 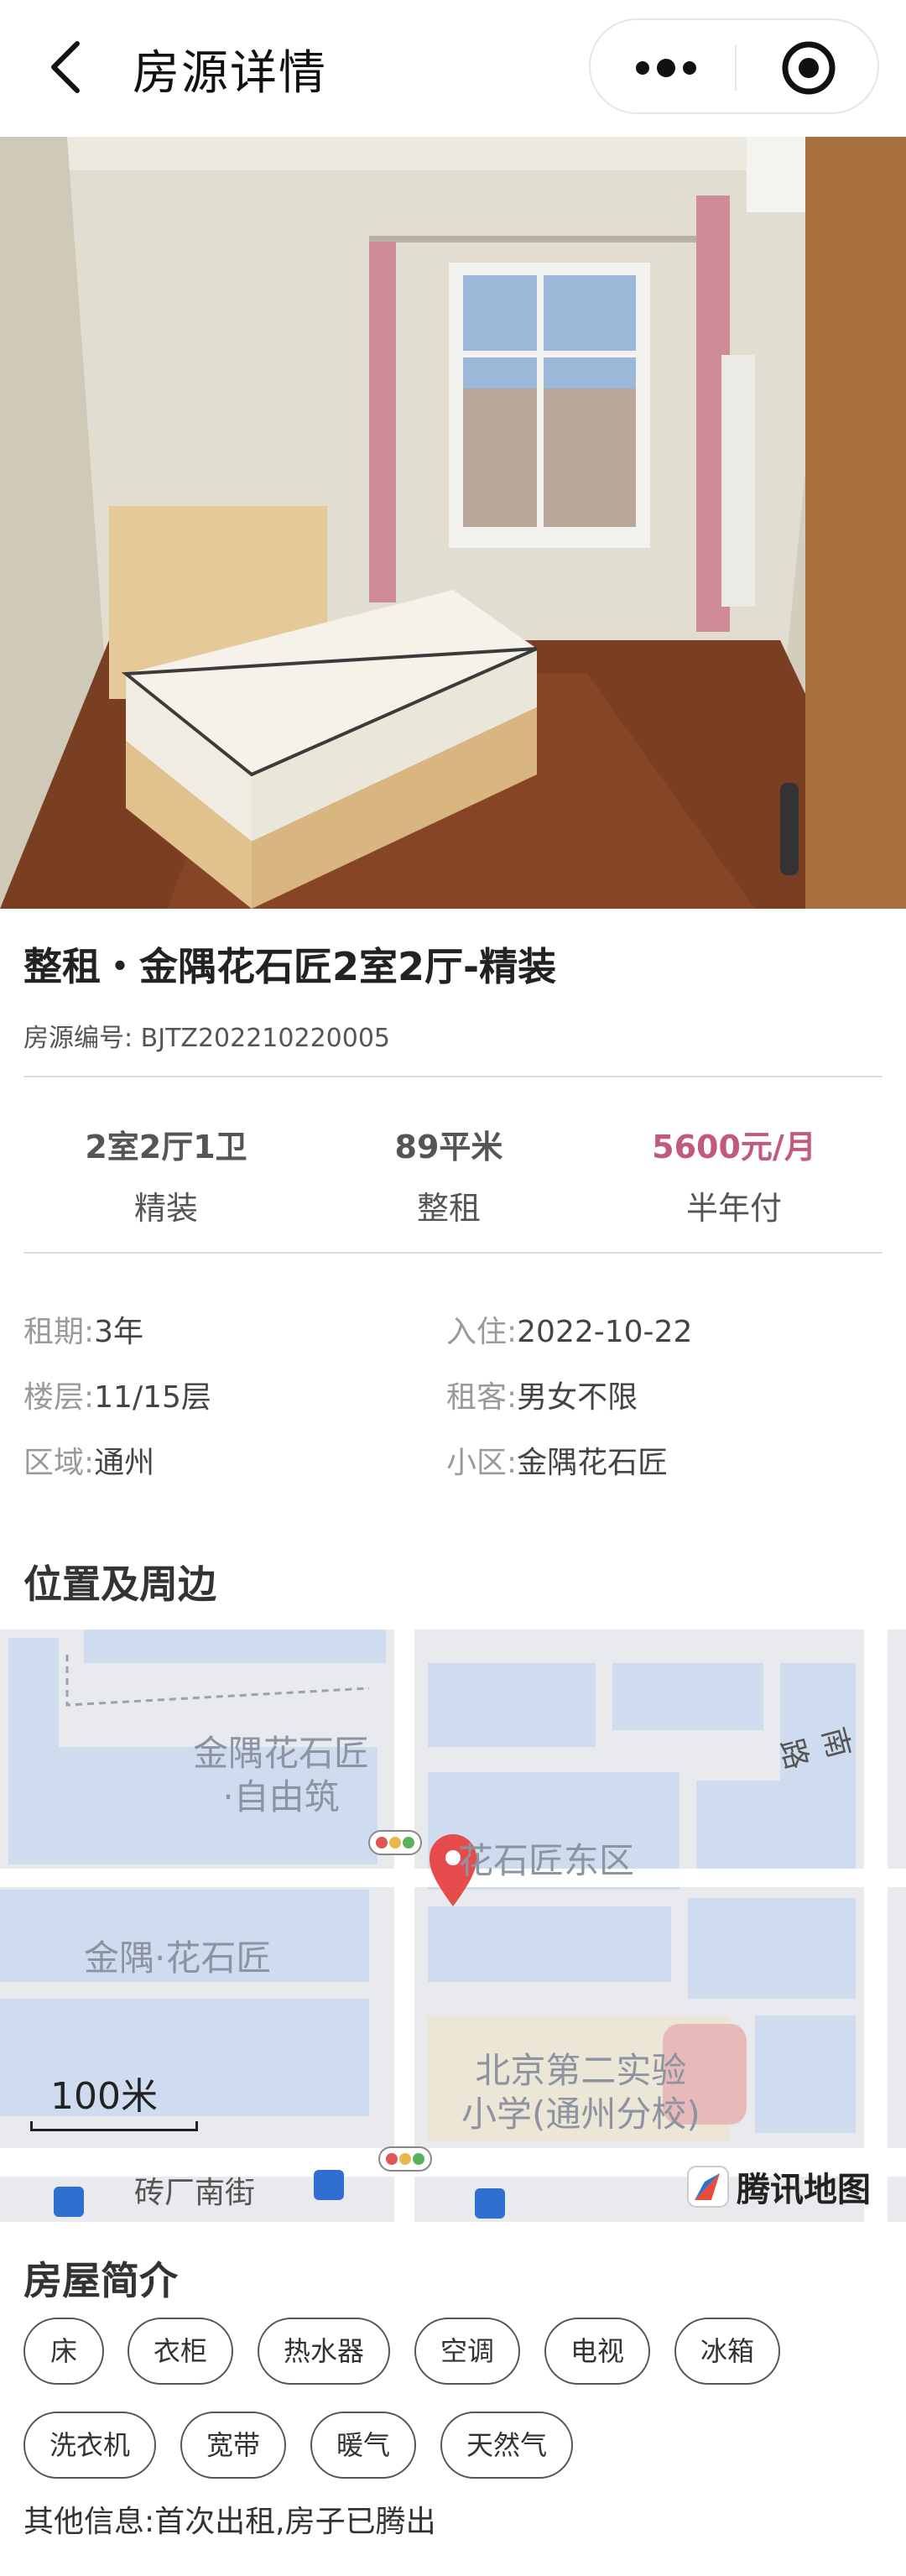 I want to click on more-dots-icon, so click(x=666, y=68).